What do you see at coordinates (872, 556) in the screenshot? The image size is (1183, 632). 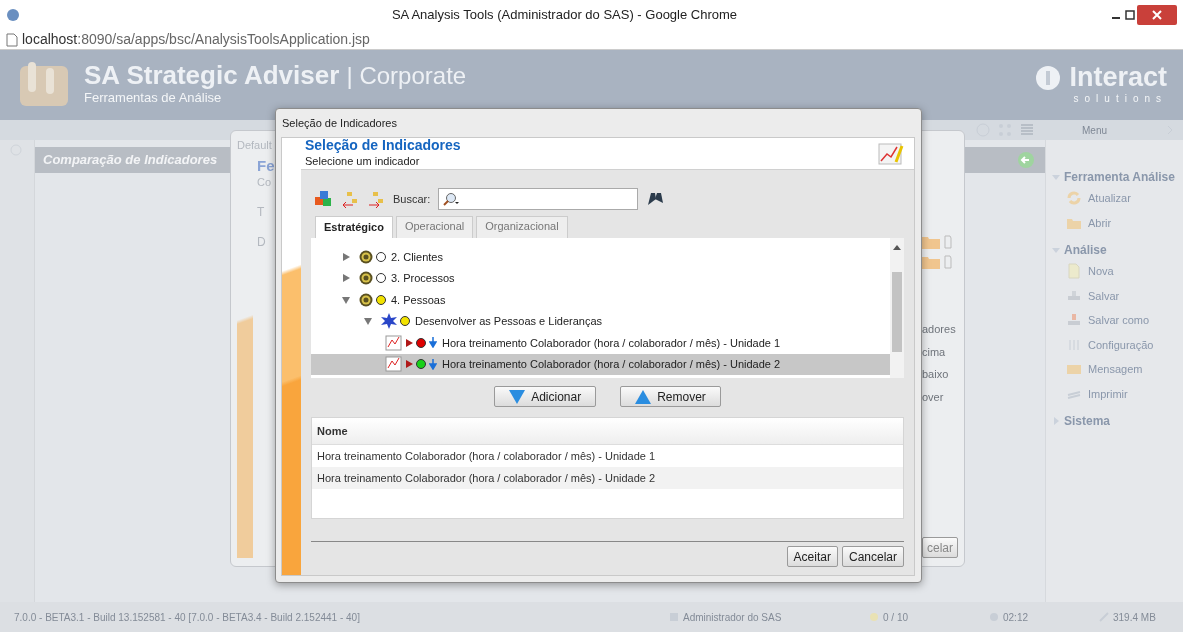 I see `dialog-button: Cancelar` at bounding box center [872, 556].